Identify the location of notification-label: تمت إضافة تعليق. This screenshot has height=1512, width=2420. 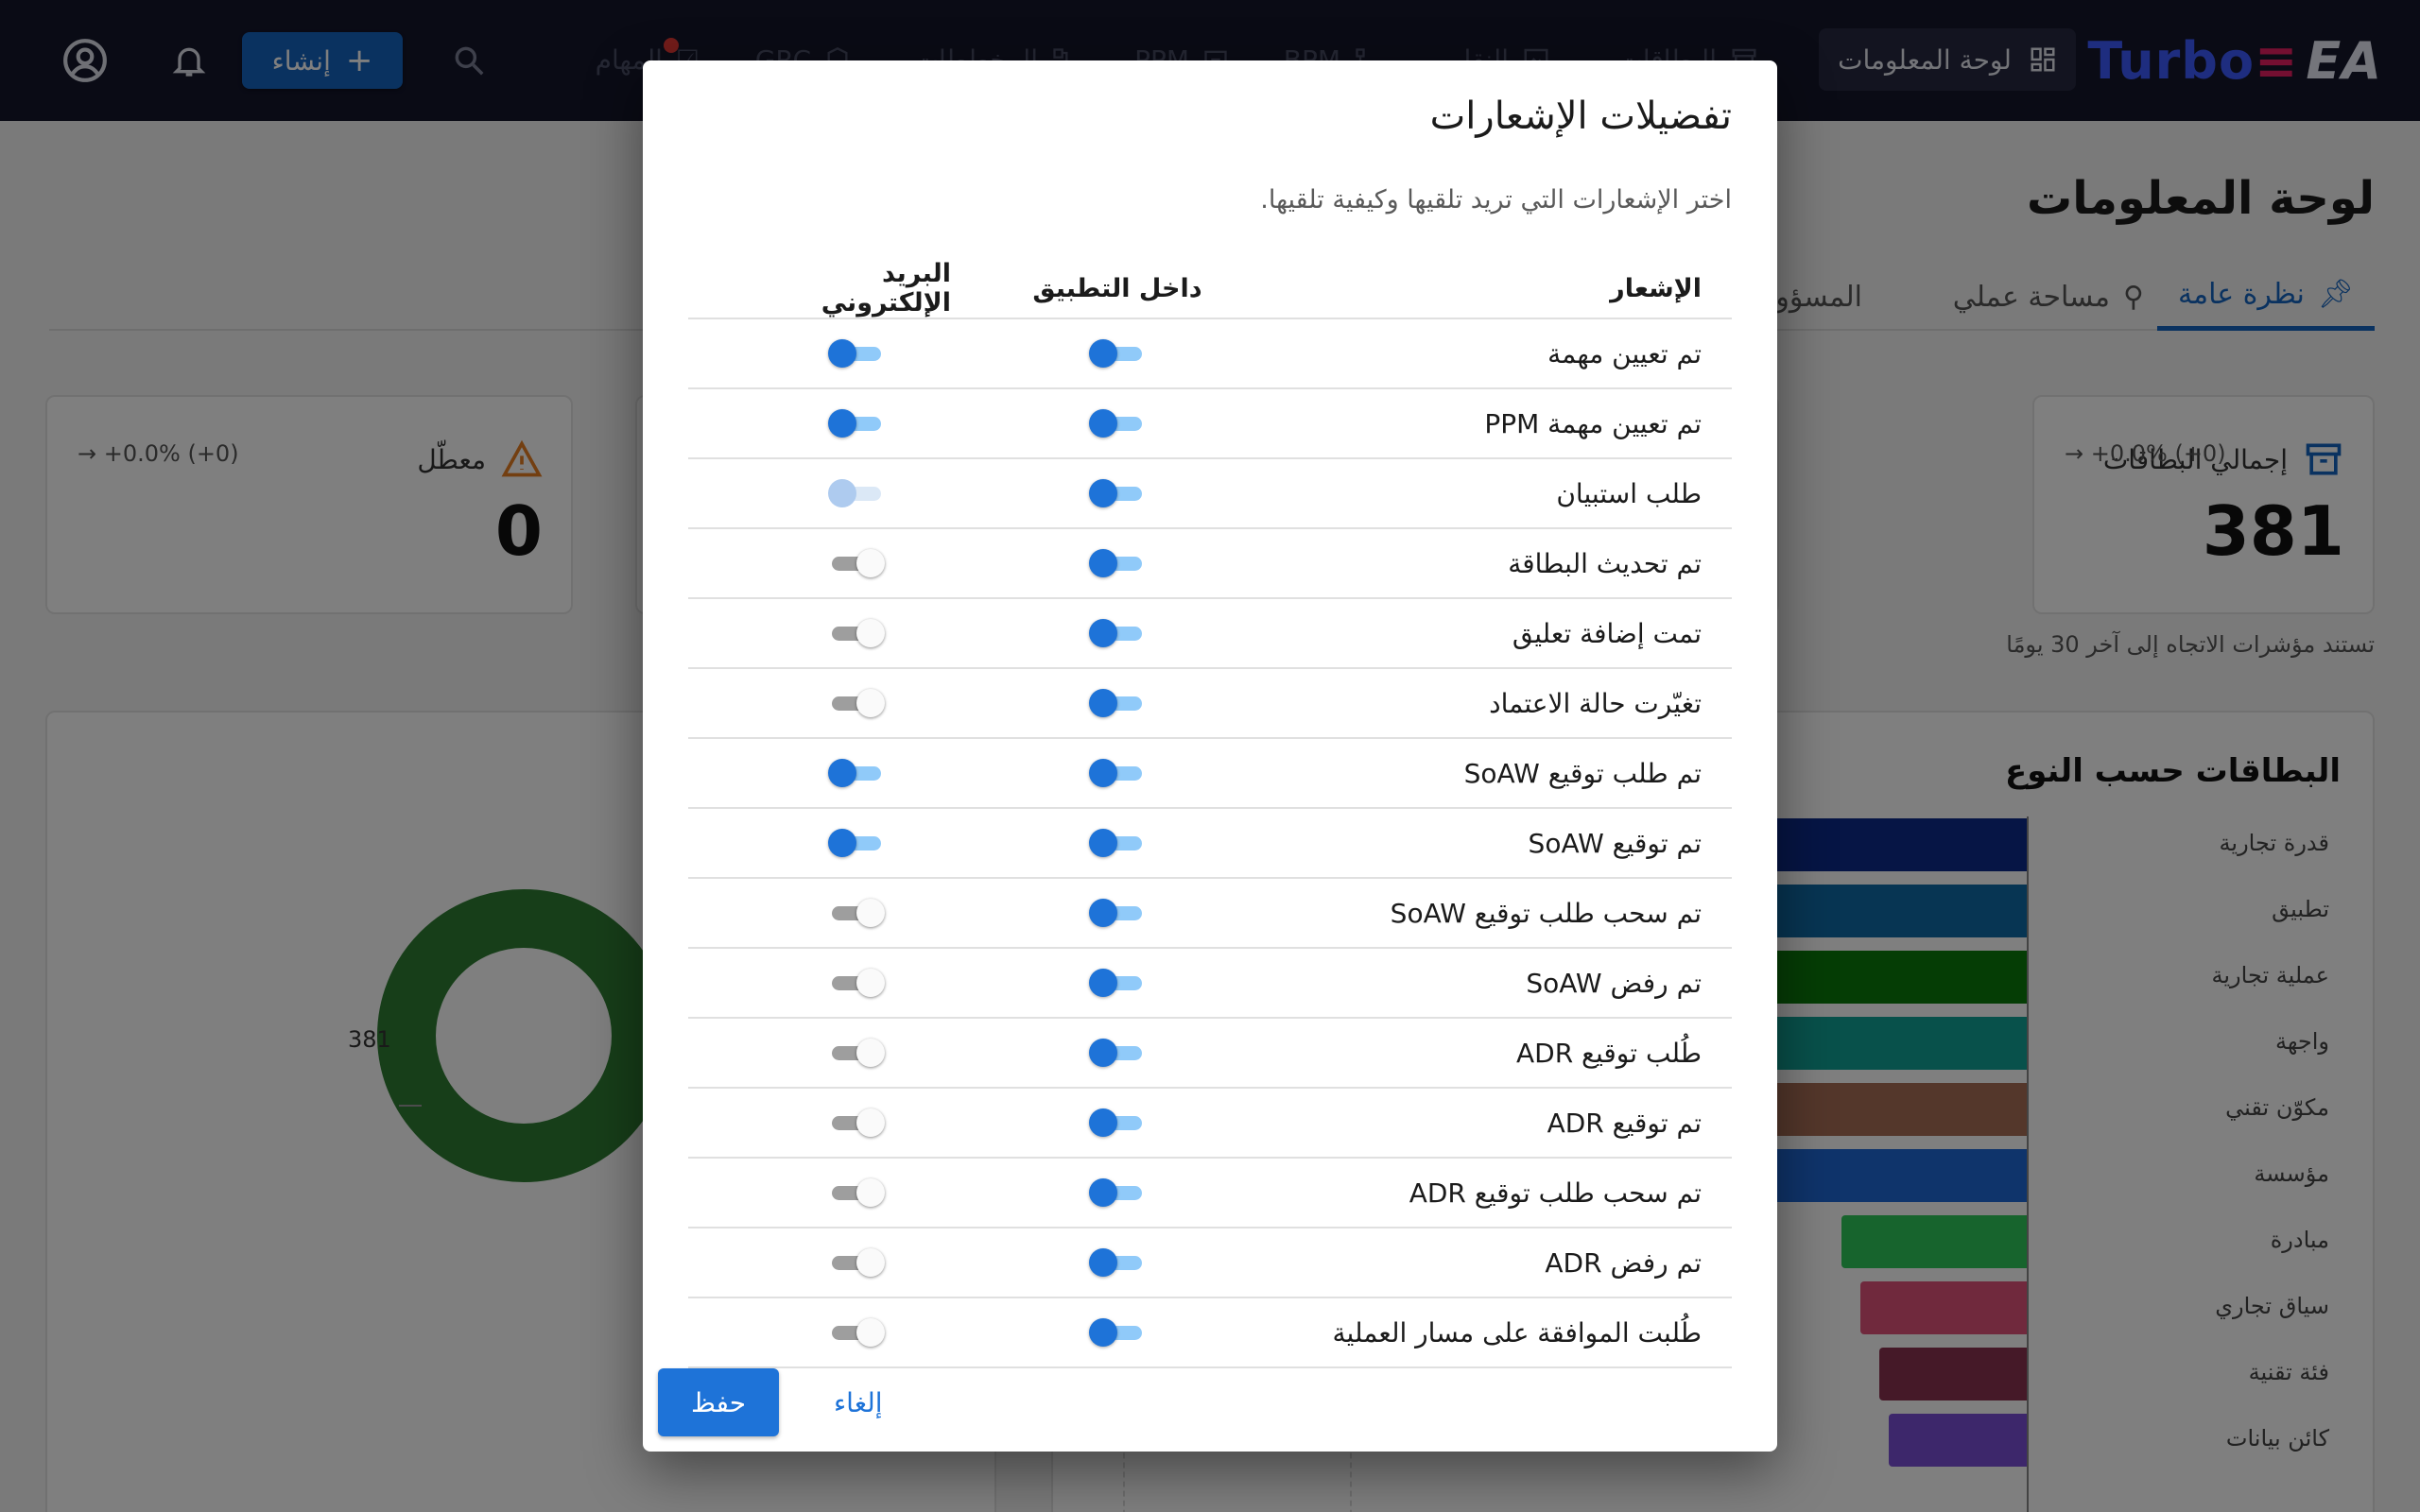
(1607, 633).